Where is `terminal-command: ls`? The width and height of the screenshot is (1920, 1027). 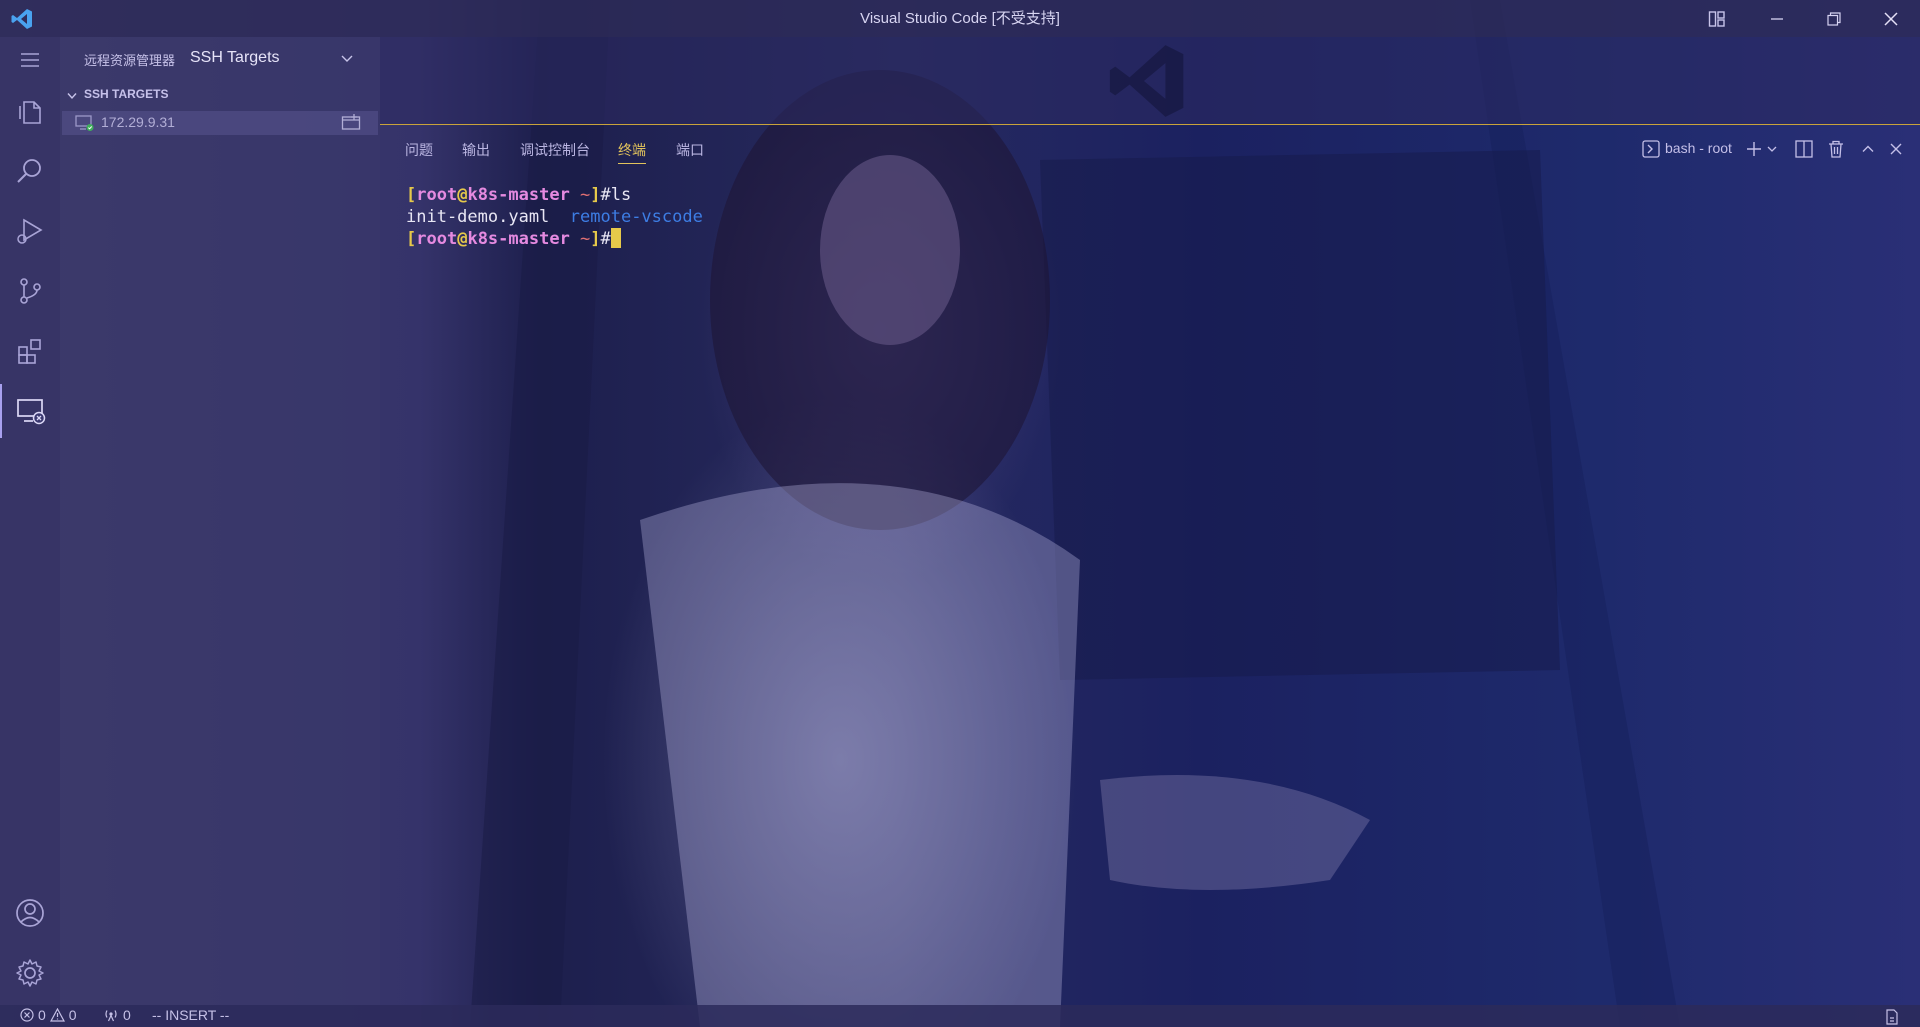
terminal-command: ls is located at coordinates (621, 195).